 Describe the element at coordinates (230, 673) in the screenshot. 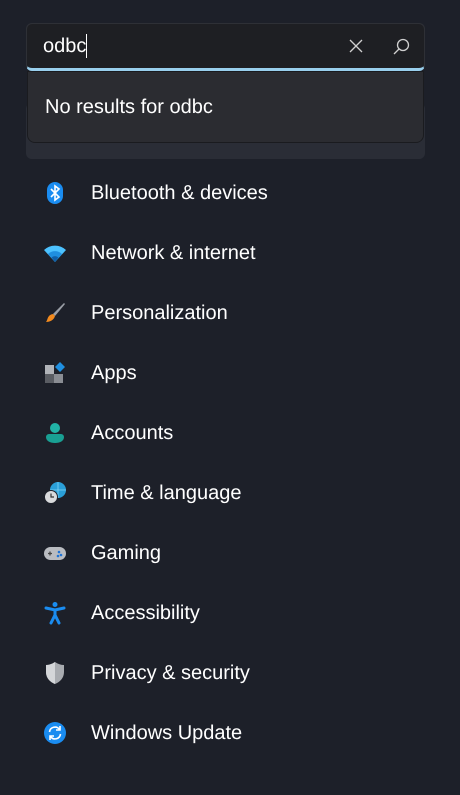

I see `nav-item: Privacy & security` at that location.